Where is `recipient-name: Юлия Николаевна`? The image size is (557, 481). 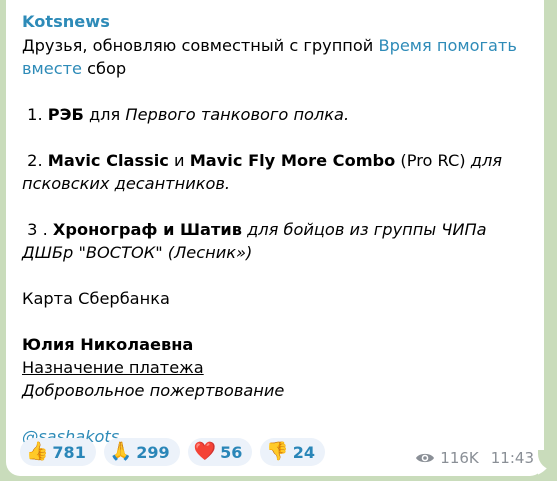
recipient-name: Юлия Николаевна is located at coordinates (108, 344).